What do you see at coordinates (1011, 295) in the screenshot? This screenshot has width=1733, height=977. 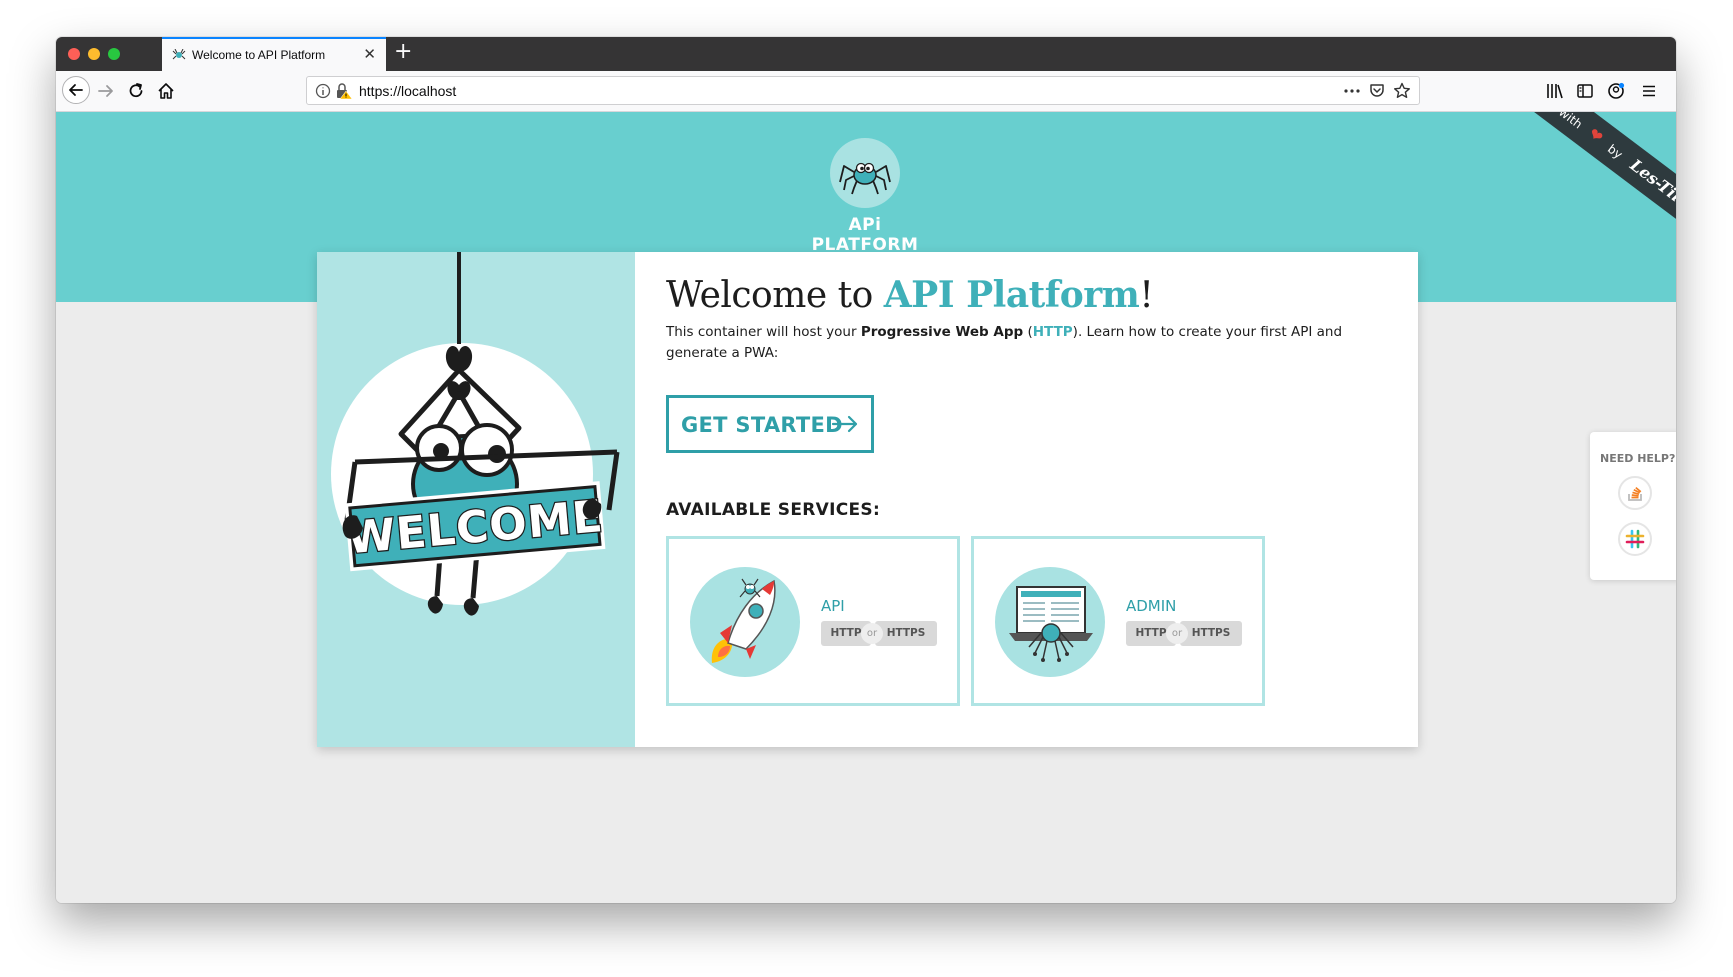 I see `title-accent: API Platform` at bounding box center [1011, 295].